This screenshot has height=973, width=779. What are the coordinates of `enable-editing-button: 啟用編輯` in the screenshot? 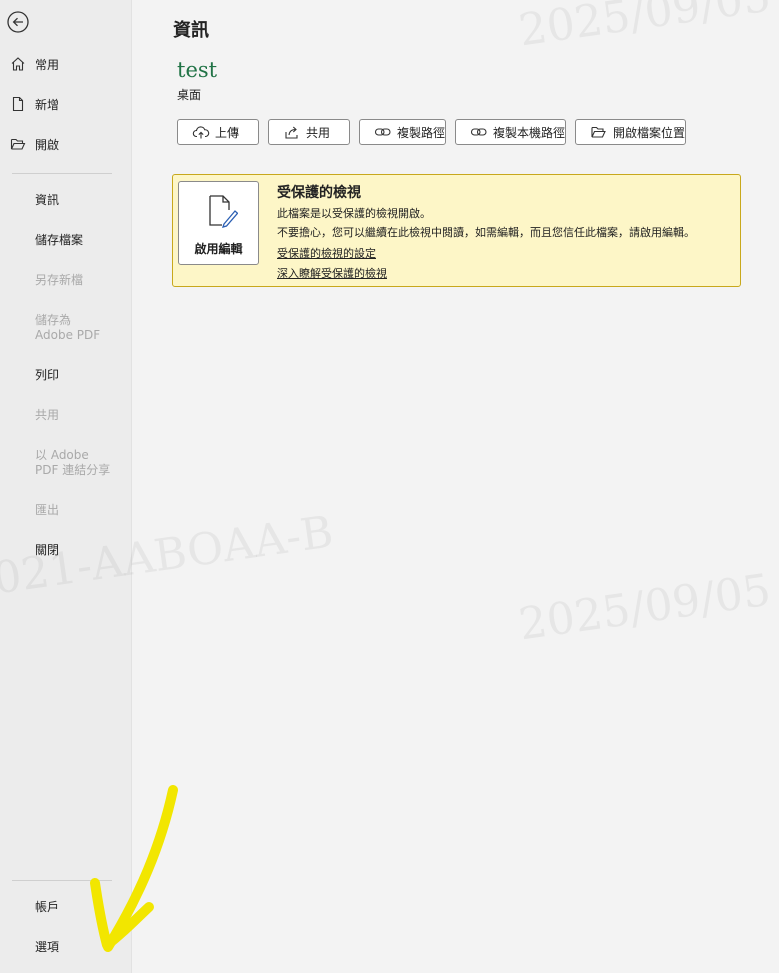 It's located at (218, 223).